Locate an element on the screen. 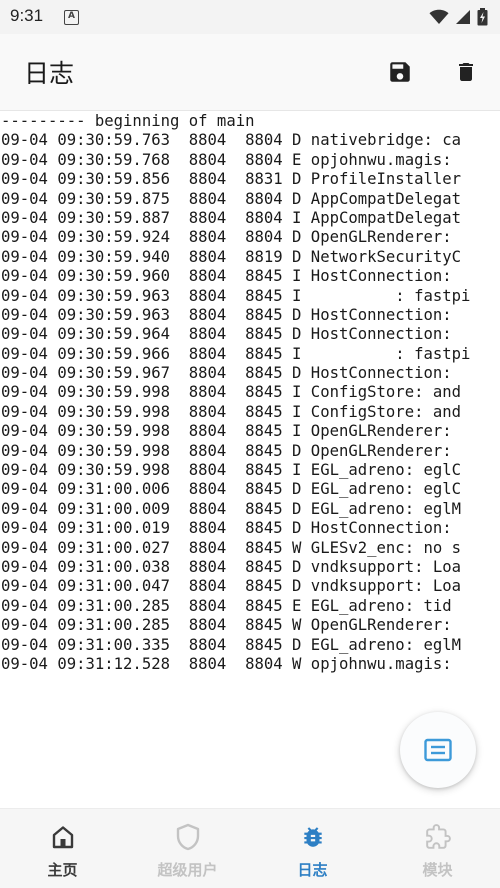  nav-item-modules: 模块 is located at coordinates (437, 848).